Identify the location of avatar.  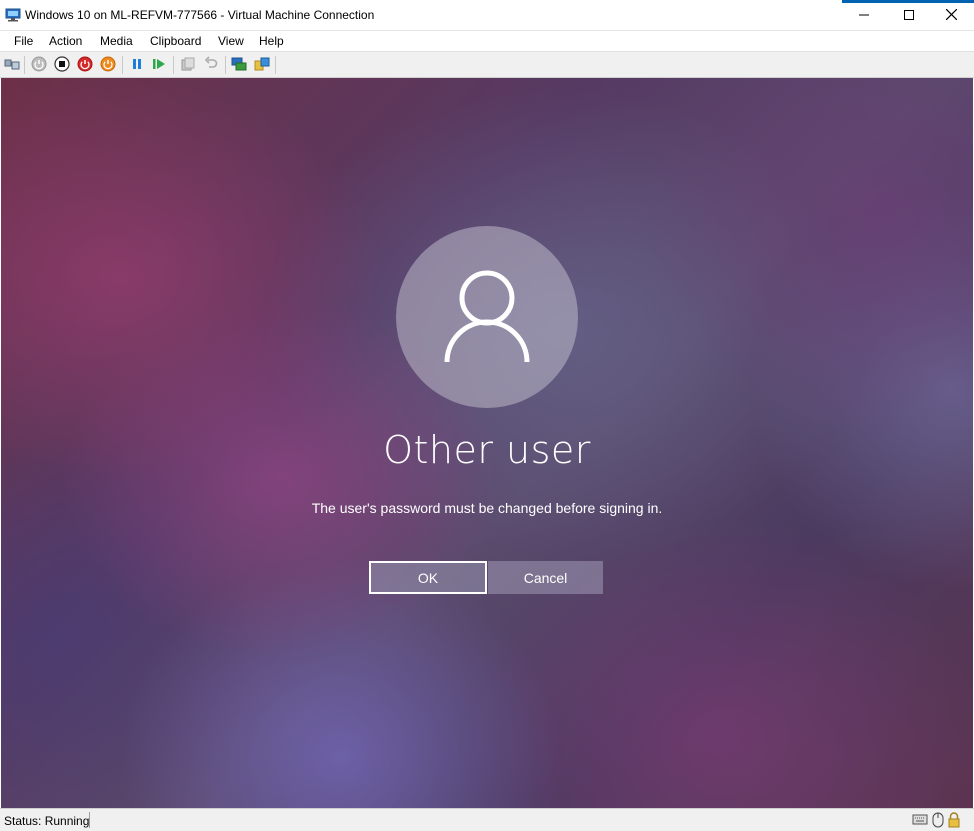
(487, 317).